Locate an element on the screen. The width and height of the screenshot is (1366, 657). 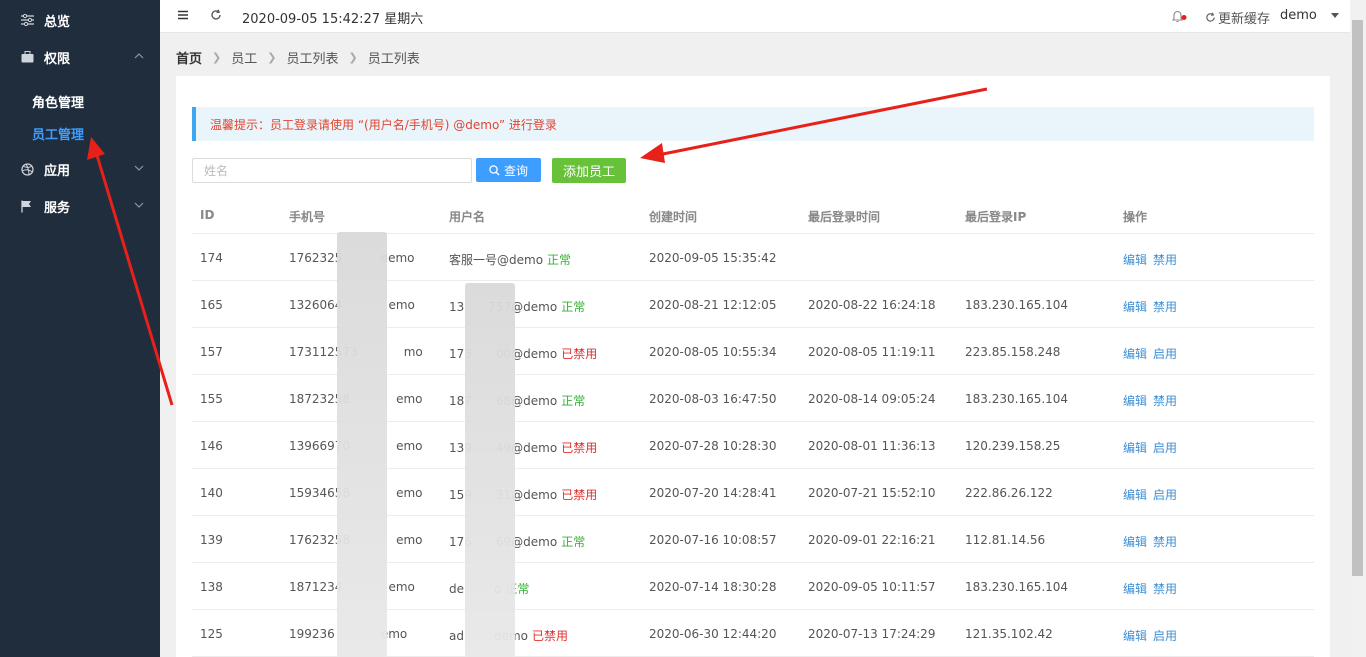
cell-ip: 112.81.14.56 is located at coordinates (1005, 540).